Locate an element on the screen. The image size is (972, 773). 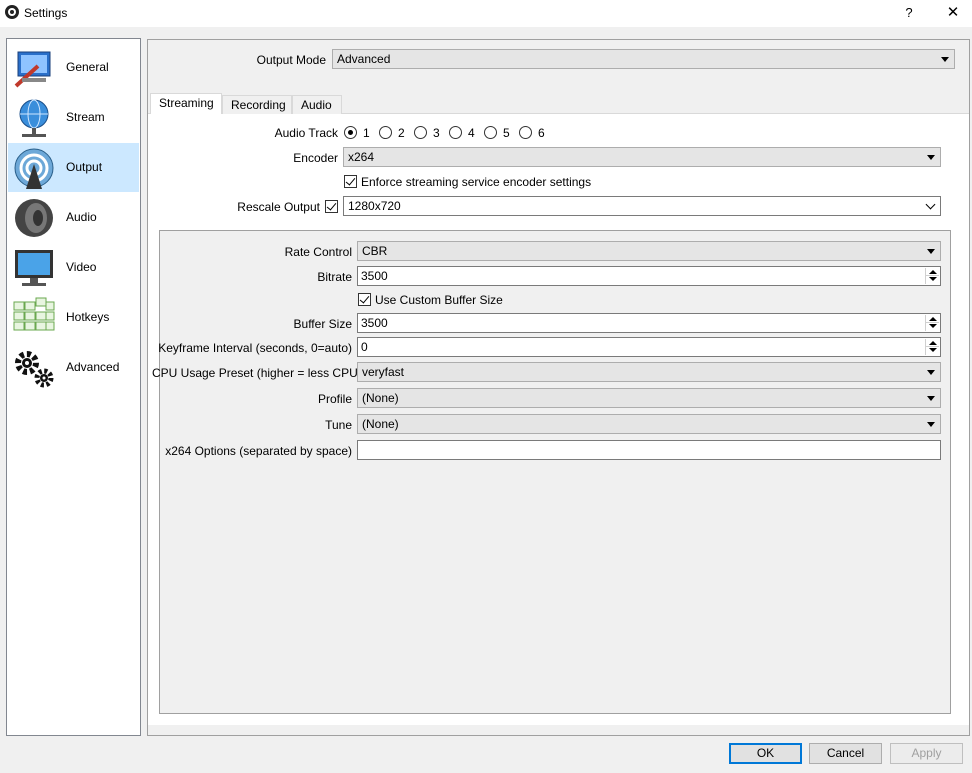
profile-select: (None) is located at coordinates (649, 398).